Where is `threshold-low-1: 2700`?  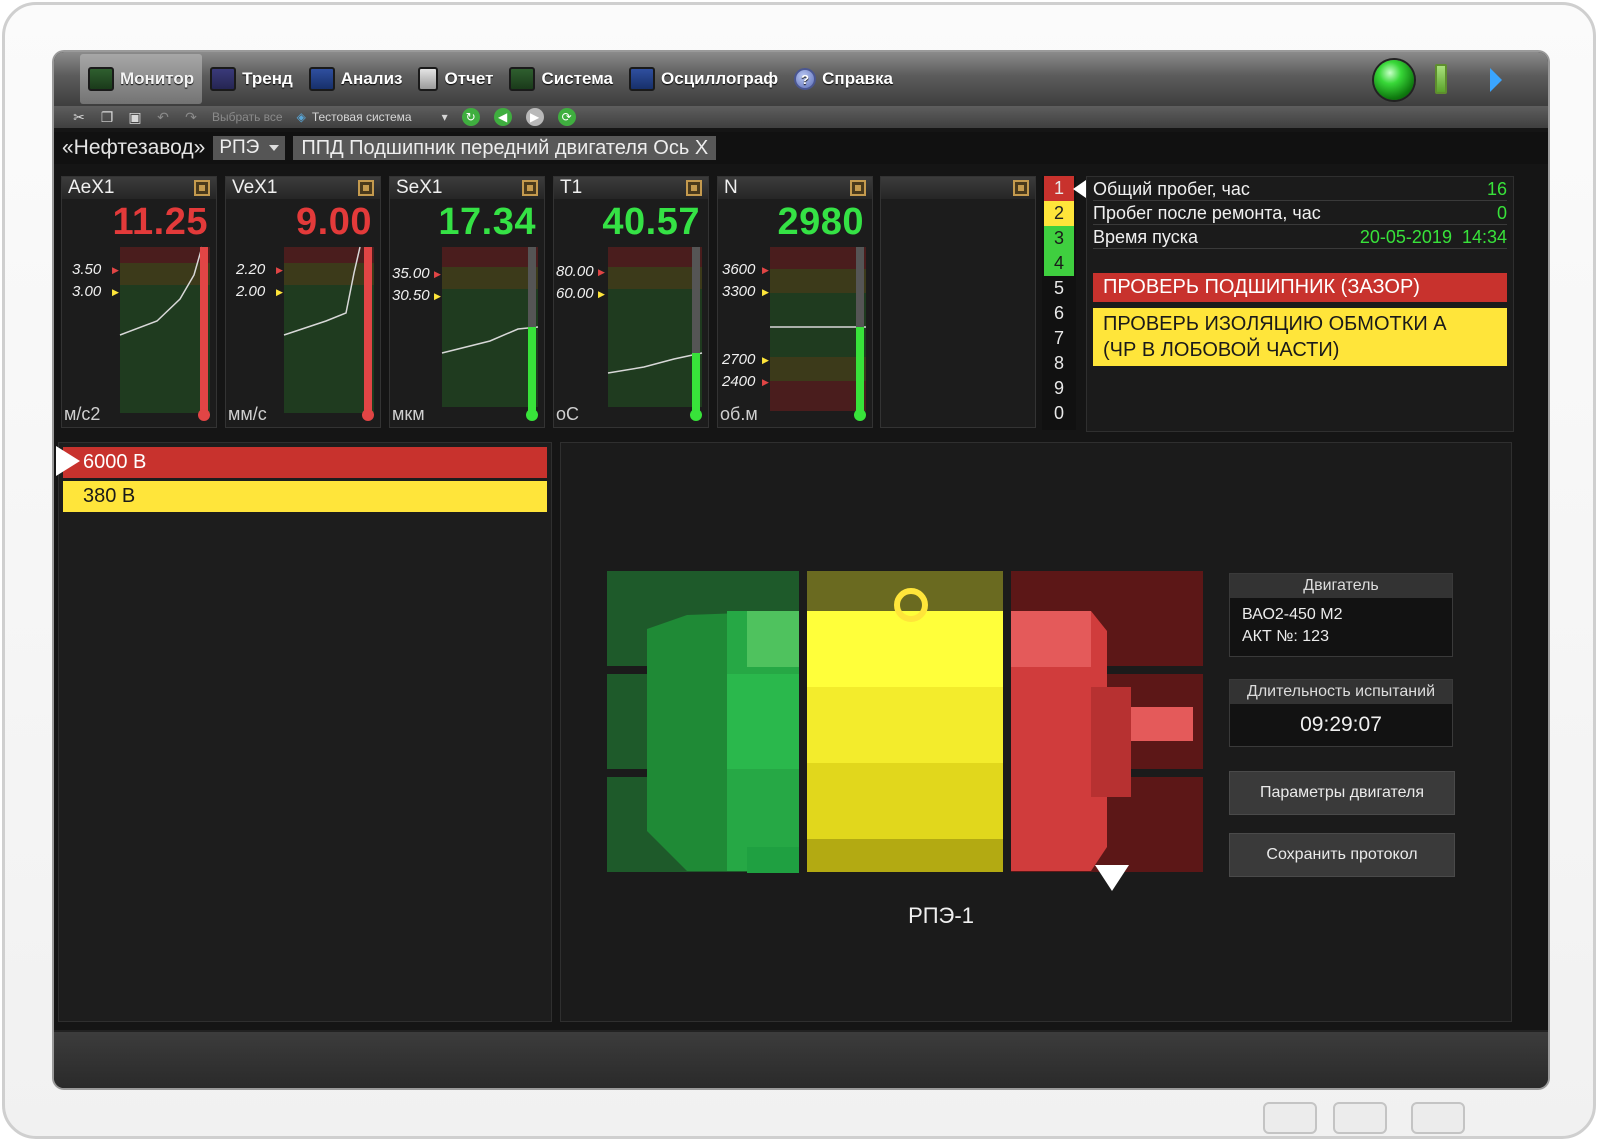 threshold-low-1: 2700 is located at coordinates (739, 359).